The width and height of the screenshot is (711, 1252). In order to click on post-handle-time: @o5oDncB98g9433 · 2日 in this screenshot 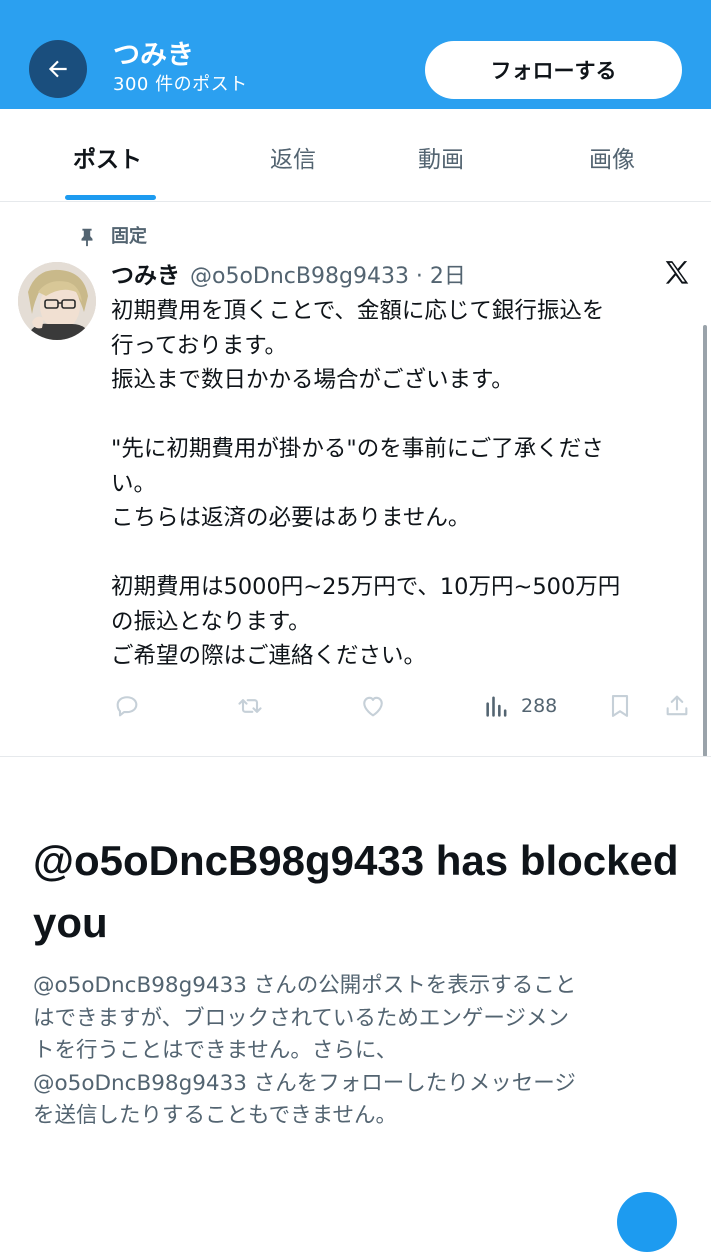, I will do `click(328, 276)`.